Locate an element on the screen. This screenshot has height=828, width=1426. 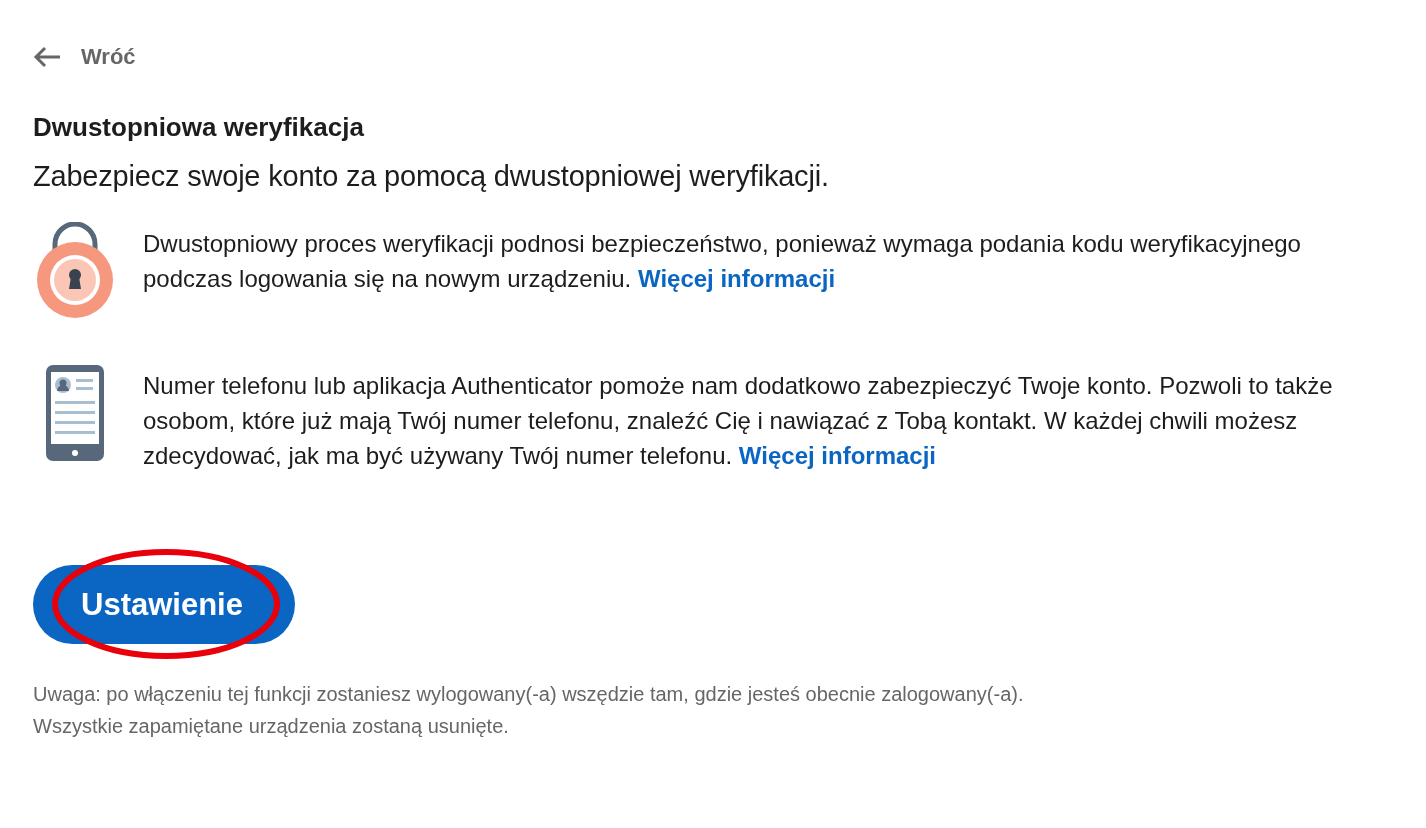
info-paragraph: Numer telefonu lub aplikacja Authenticator pomoże nam dodatkowo zabezpieczyć Twoje konto. Pozwoli to także osobom, które już mają Twój numer telefonu, znaleźć Cię i nawiązać z Tobą kontakt. W każdej chwili możesz zdecydować, jak ma być używany Twój numer telefonu. Więcej informacji is located at coordinates (738, 421).